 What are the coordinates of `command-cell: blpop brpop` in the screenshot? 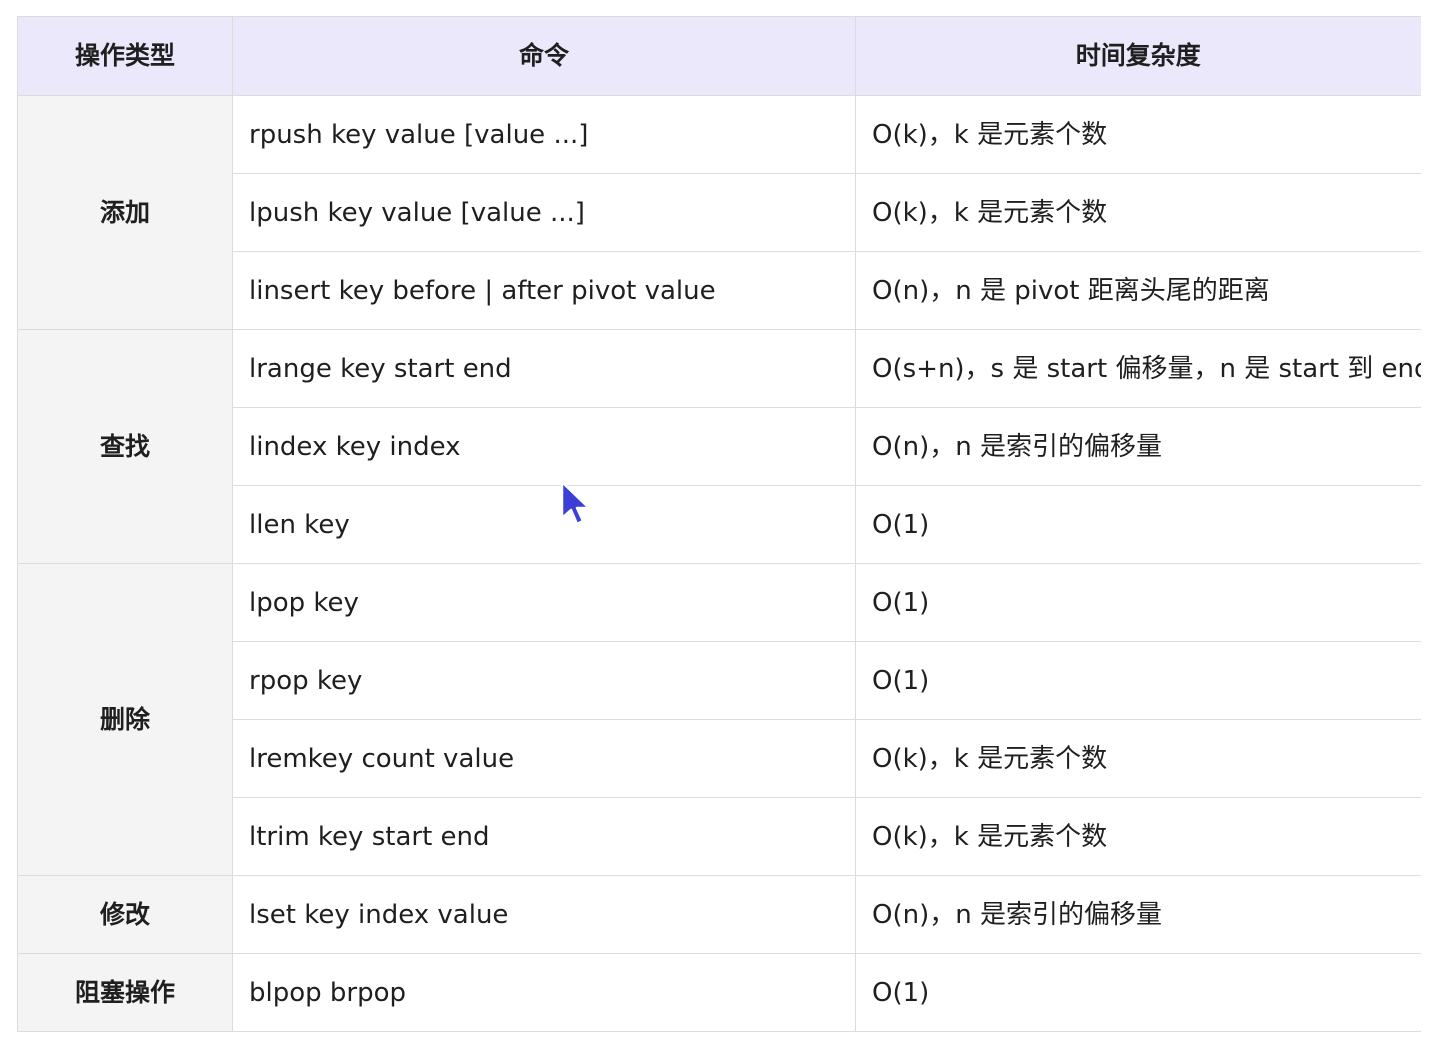 It's located at (544, 992).